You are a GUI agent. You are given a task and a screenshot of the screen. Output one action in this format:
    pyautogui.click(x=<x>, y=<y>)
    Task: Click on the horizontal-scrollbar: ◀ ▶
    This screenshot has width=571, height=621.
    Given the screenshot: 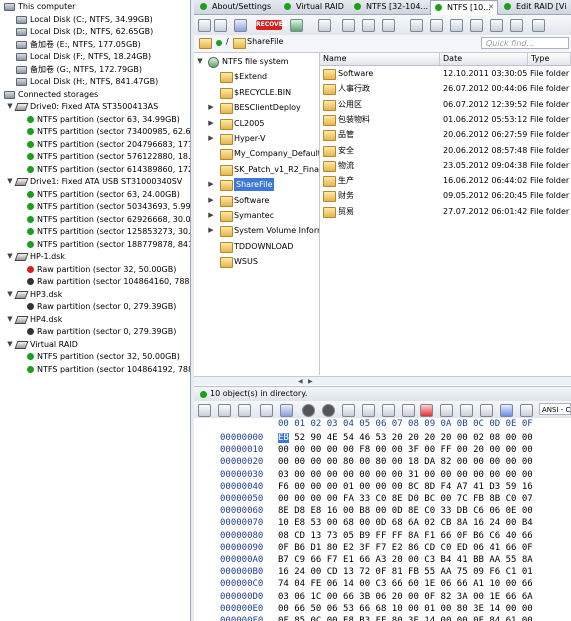 What is the action you would take?
    pyautogui.click(x=382, y=380)
    